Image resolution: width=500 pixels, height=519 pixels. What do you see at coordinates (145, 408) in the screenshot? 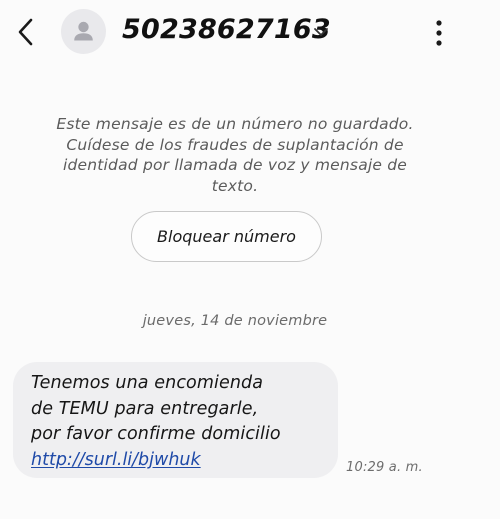
I see `message-text-line: de TEMU para entregarle,` at bounding box center [145, 408].